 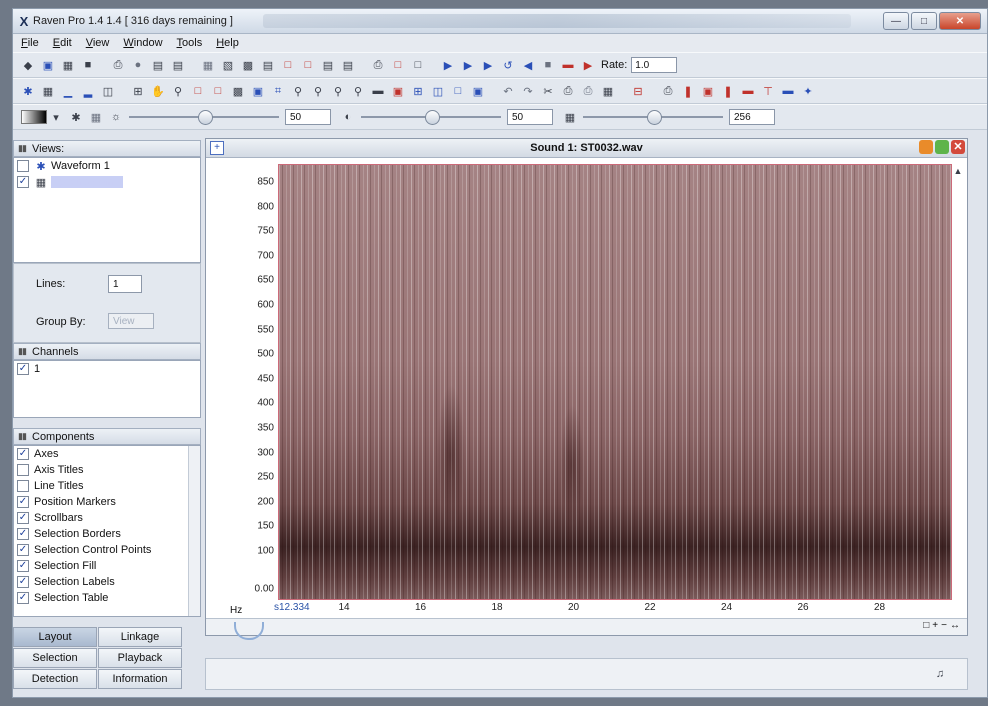 I want to click on star-icon: ✦, so click(x=808, y=91).